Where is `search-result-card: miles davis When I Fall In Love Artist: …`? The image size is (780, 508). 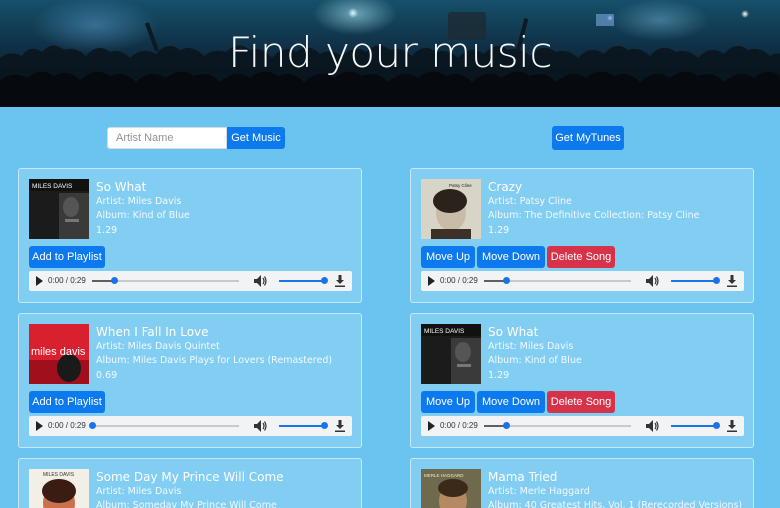 search-result-card: miles davis When I Fall In Love Artist: … is located at coordinates (190, 380).